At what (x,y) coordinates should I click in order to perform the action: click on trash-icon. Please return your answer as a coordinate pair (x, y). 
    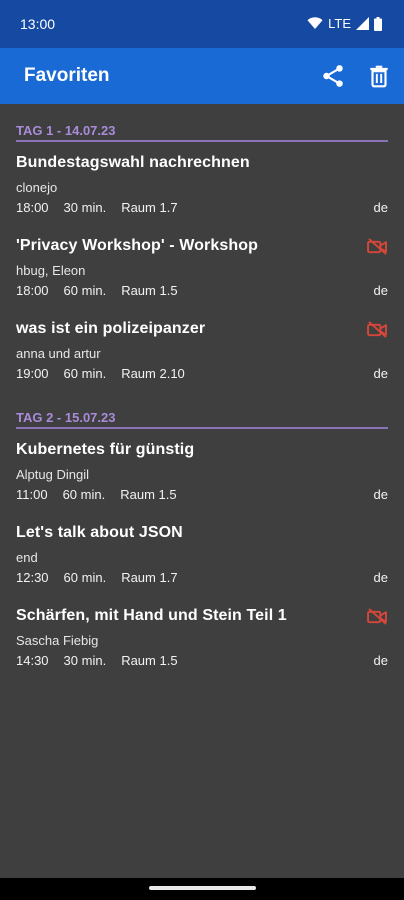
    Looking at the image, I should click on (379, 76).